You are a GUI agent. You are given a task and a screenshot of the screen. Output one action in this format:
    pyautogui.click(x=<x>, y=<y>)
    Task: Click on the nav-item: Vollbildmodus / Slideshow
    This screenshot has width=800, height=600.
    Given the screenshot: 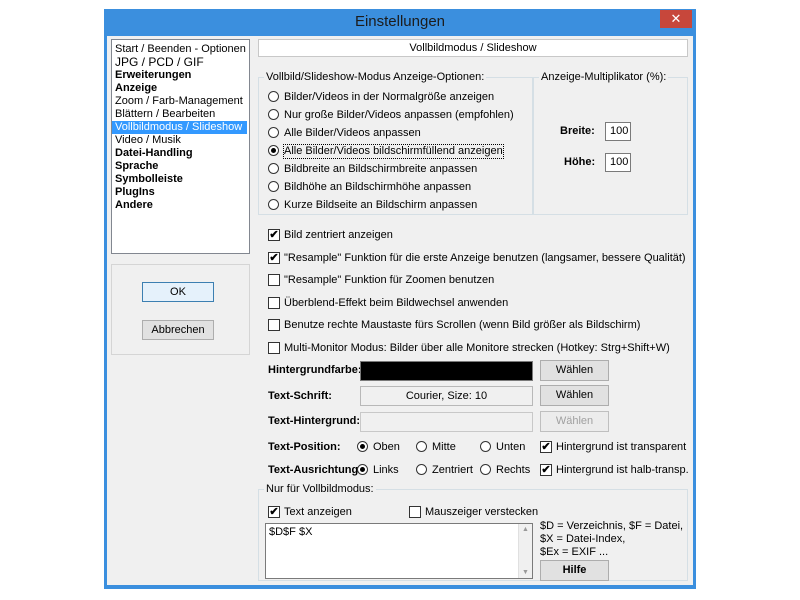 What is the action you would take?
    pyautogui.click(x=179, y=127)
    